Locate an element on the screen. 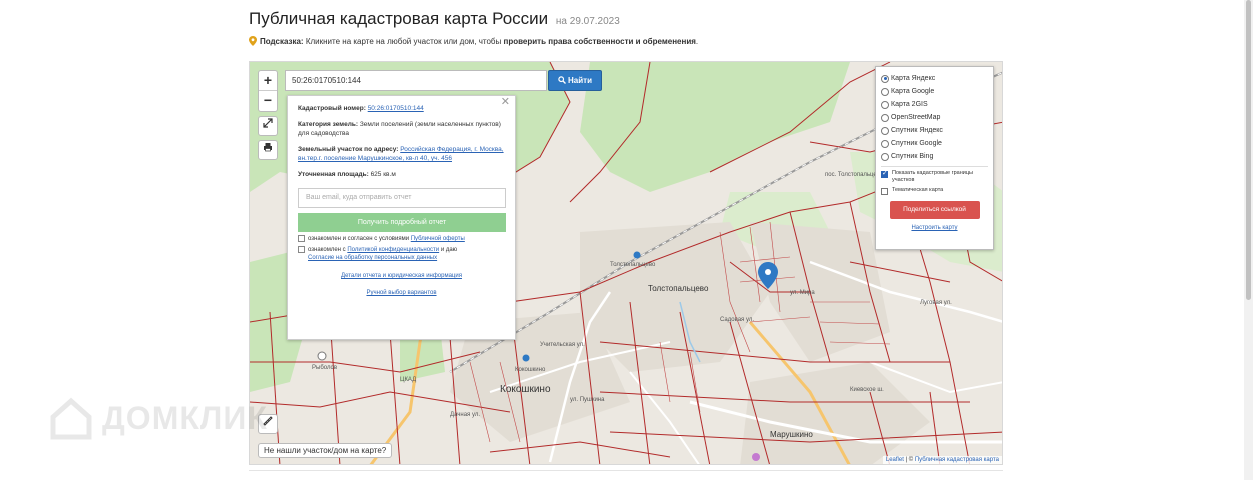 The width and height of the screenshot is (1253, 480). layer-label: Карта Яндекс is located at coordinates (913, 78).